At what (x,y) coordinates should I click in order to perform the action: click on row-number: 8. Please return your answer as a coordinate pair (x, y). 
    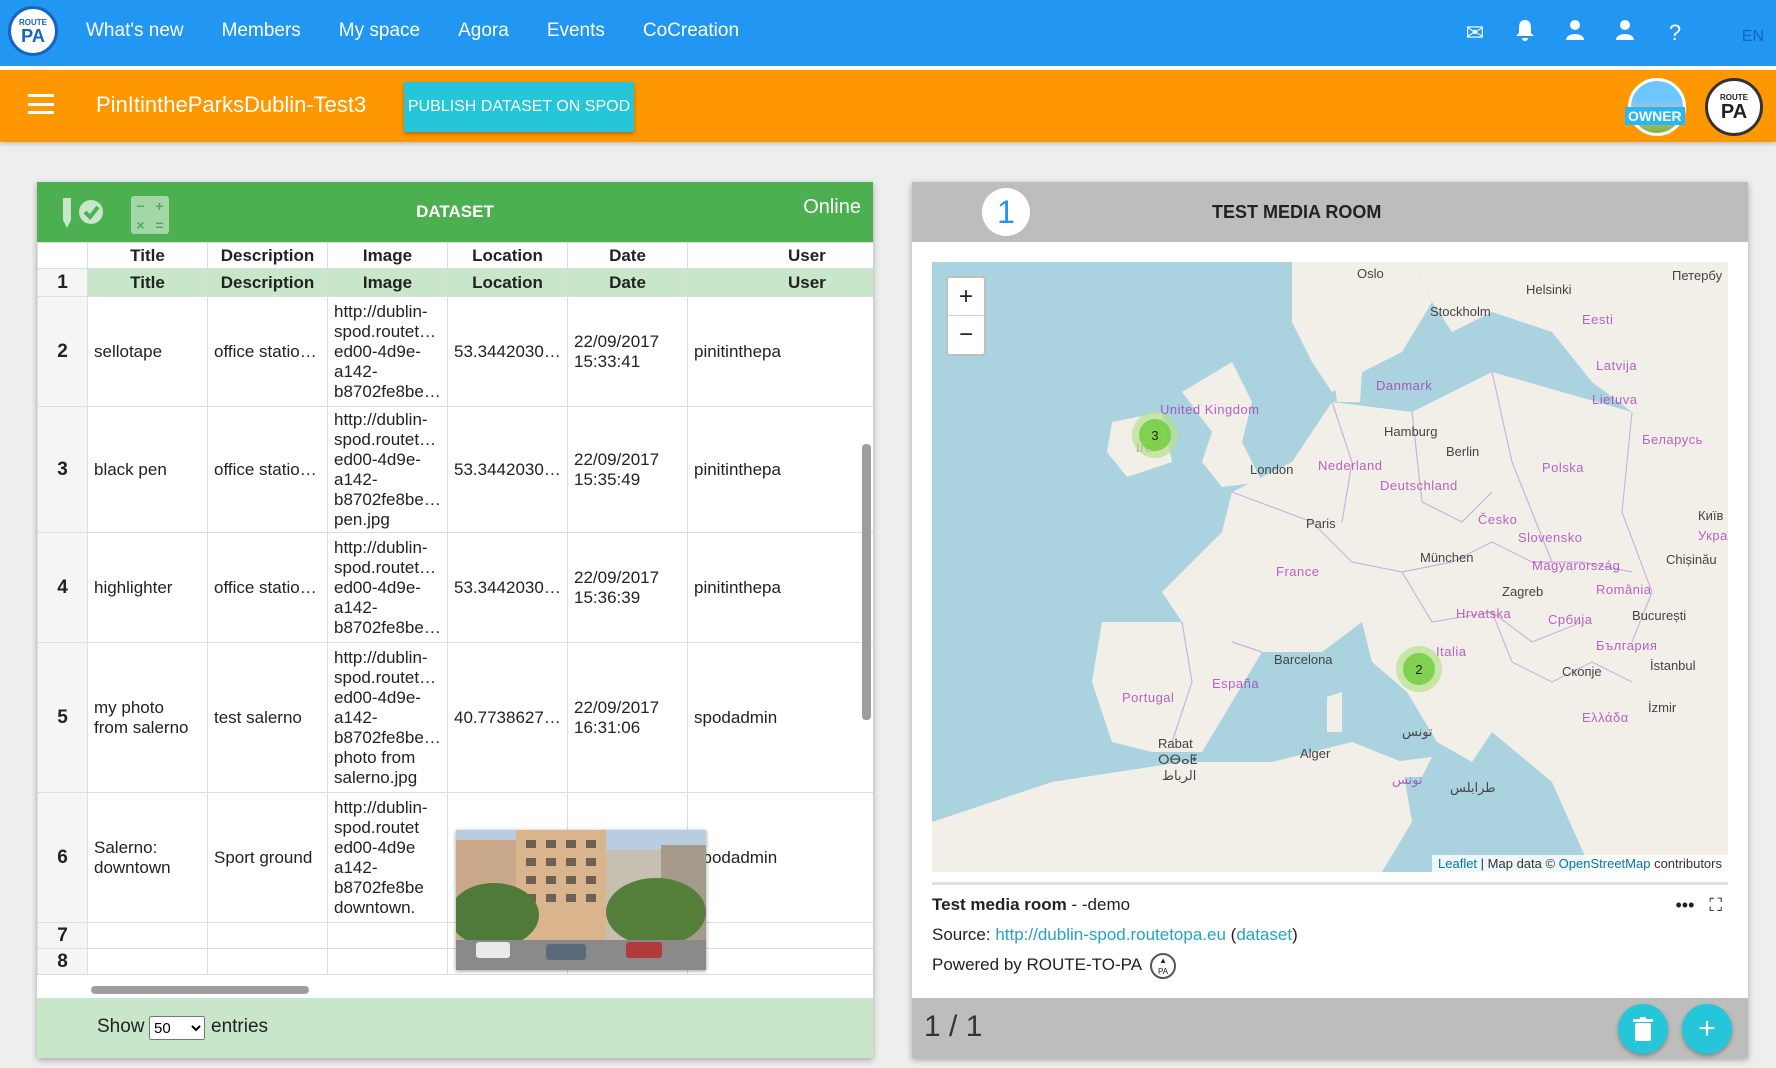
    Looking at the image, I should click on (62, 961).